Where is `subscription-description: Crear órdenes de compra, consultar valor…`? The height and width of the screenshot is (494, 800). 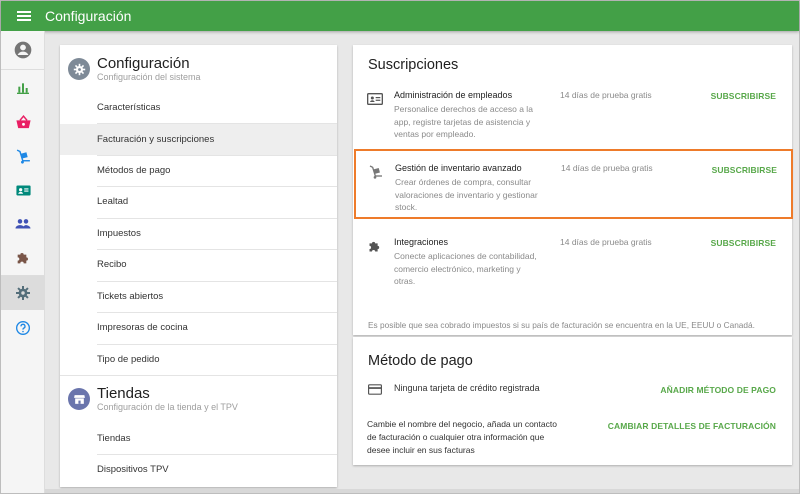
subscription-description: Crear órdenes de compra, consultar valor… is located at coordinates (466, 194).